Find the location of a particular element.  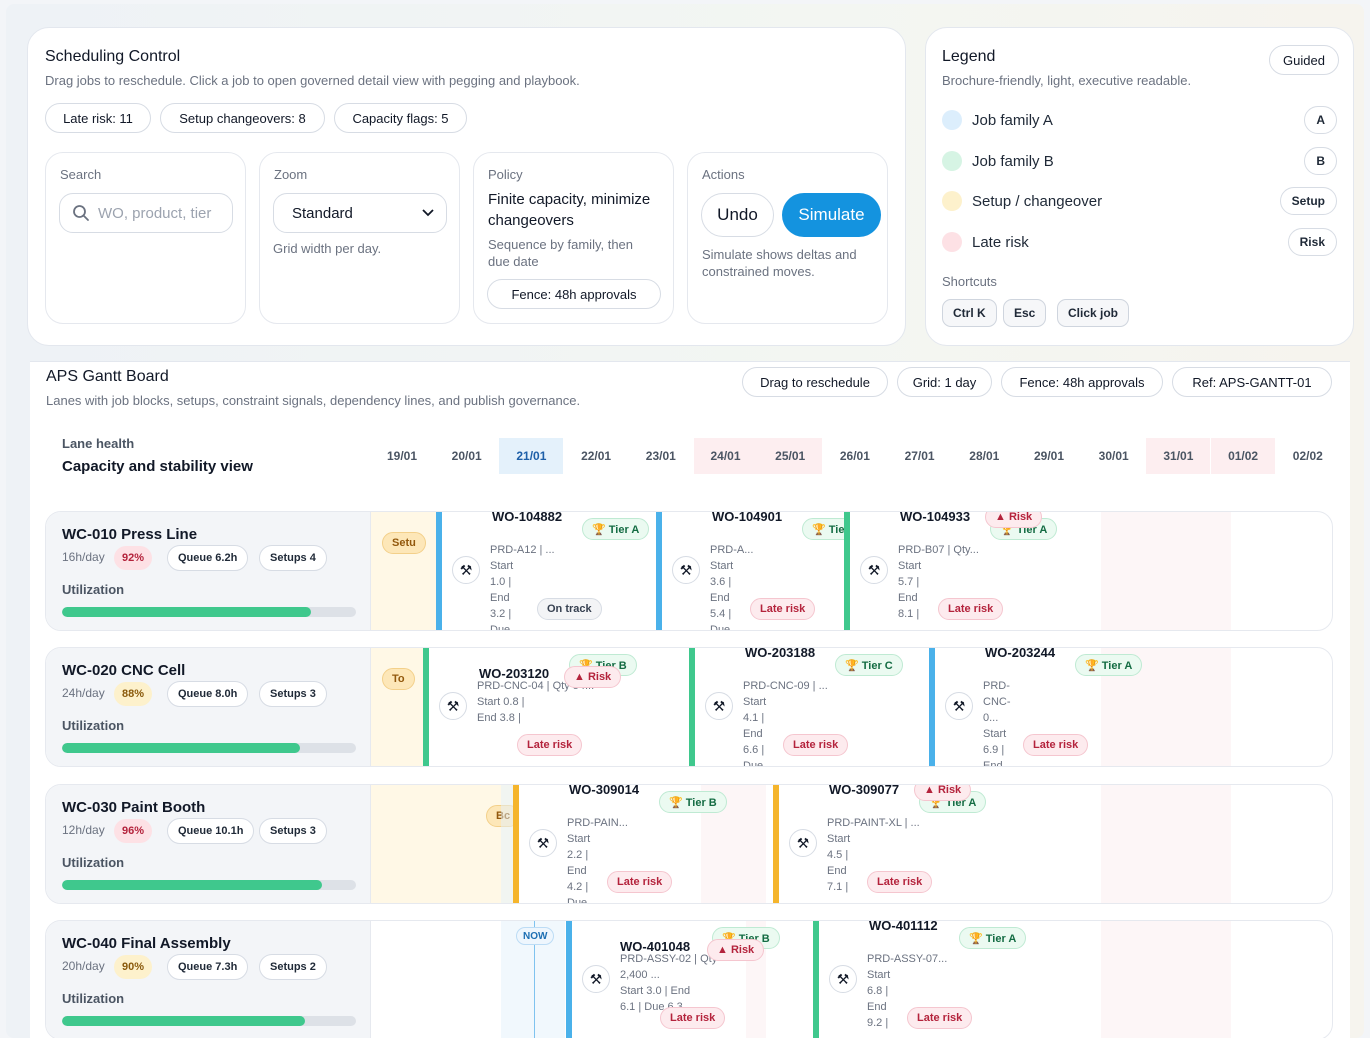

queue-chip: Queue 7.3h is located at coordinates (208, 967).